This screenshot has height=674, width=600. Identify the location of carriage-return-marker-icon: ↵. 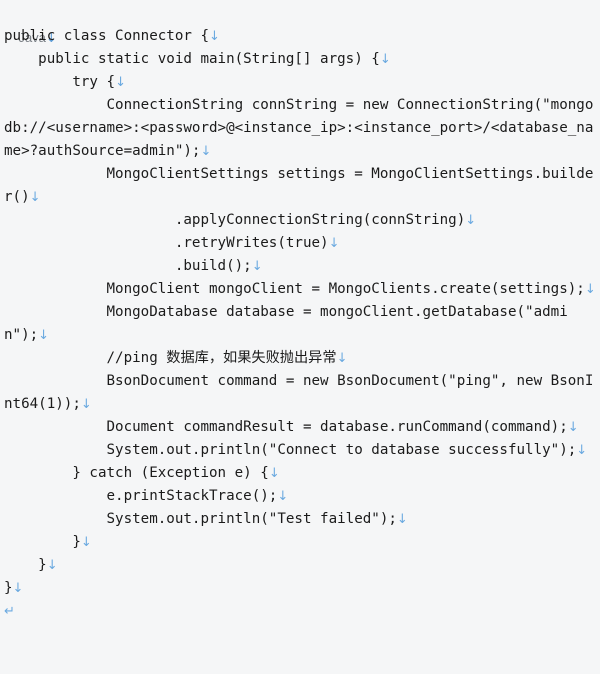
(9, 611).